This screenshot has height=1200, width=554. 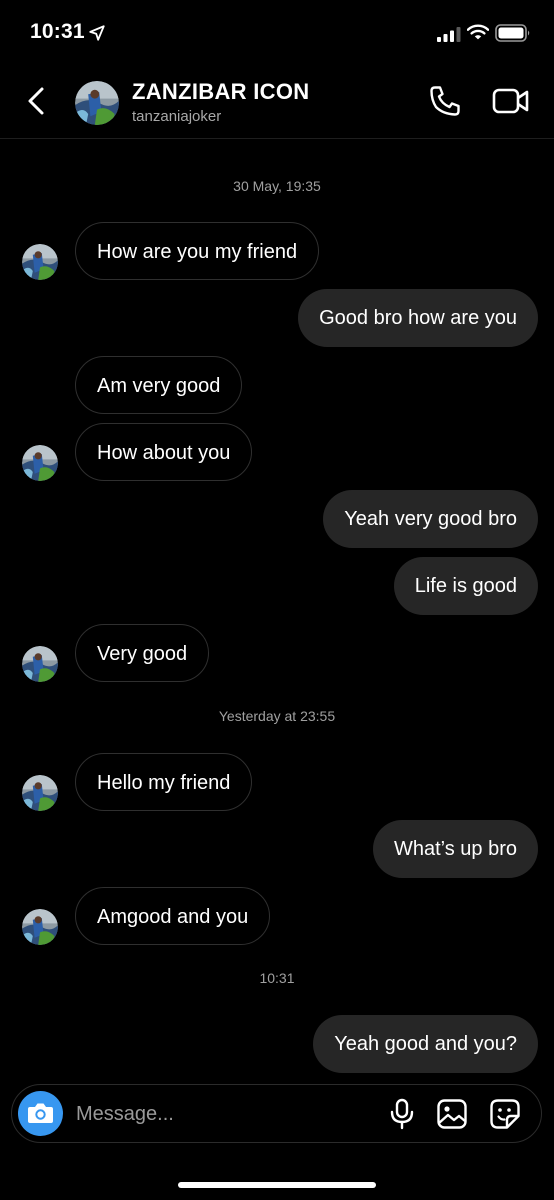 What do you see at coordinates (430, 519) in the screenshot?
I see `outgoing-message: Yeah very good bro` at bounding box center [430, 519].